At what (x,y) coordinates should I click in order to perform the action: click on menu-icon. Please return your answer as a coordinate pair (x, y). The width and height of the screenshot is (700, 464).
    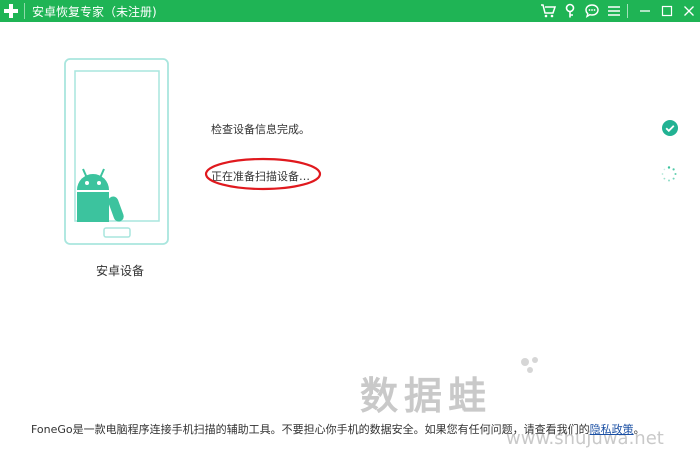
    Looking at the image, I should click on (614, 11).